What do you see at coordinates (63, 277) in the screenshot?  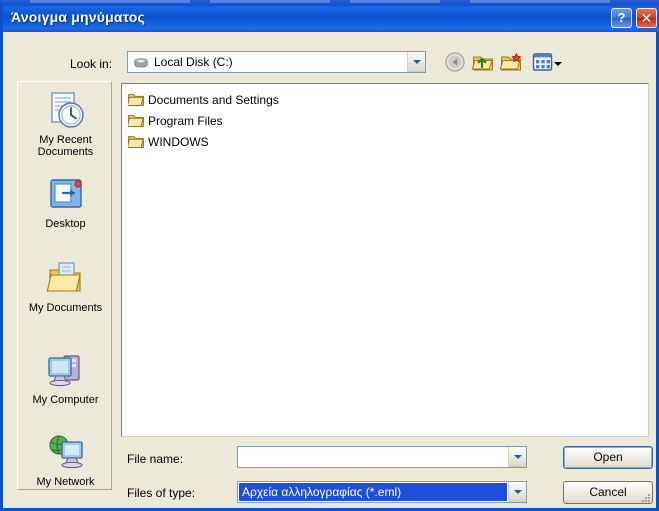 I see `my-documents-icon` at bounding box center [63, 277].